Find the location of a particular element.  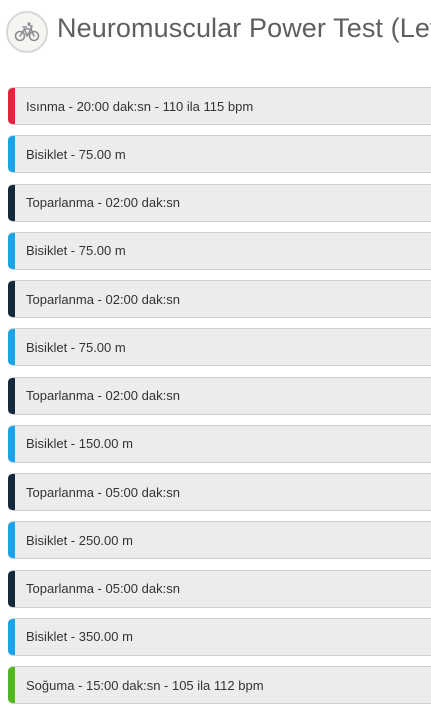

workout-header: Neuromuscular Power Test (Level is located at coordinates (215, 32).